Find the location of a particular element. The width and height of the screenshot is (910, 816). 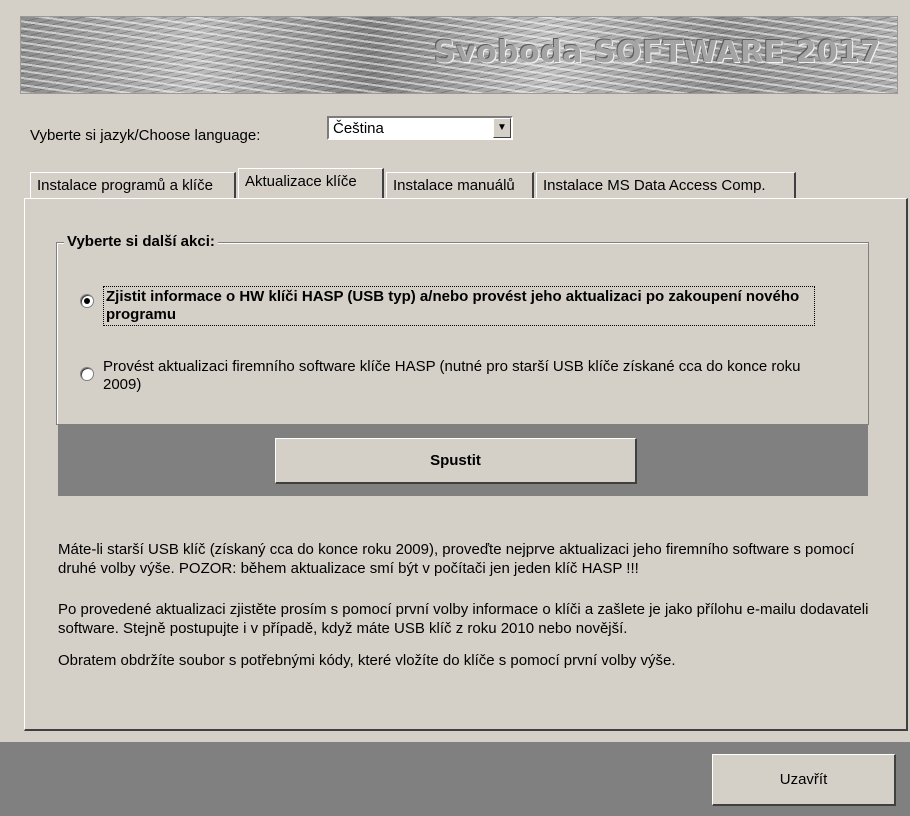

run-button: Spustit is located at coordinates (456, 461).